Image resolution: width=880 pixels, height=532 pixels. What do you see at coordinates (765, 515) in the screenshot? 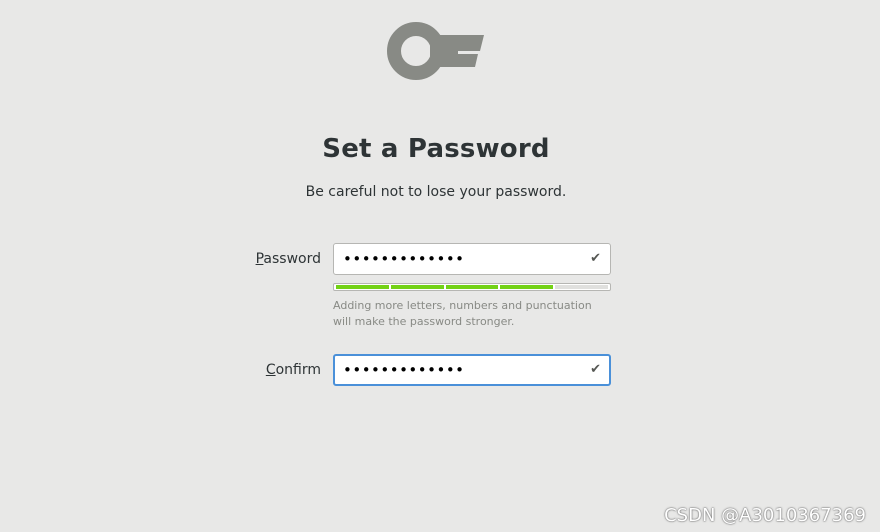
I see `watermark: CSDN @A3010367369` at bounding box center [765, 515].